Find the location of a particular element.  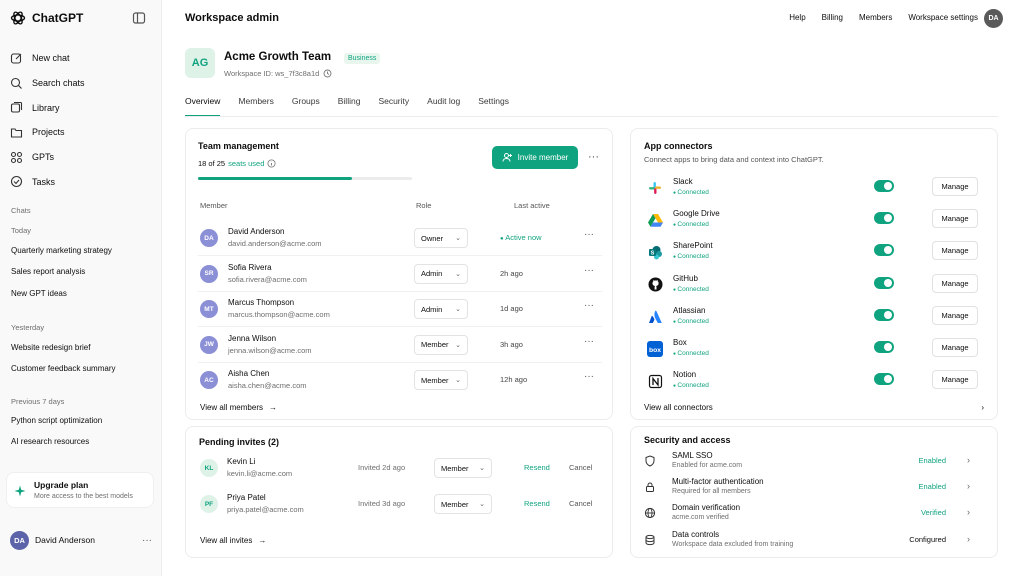

tab-members: Members is located at coordinates (255, 106).